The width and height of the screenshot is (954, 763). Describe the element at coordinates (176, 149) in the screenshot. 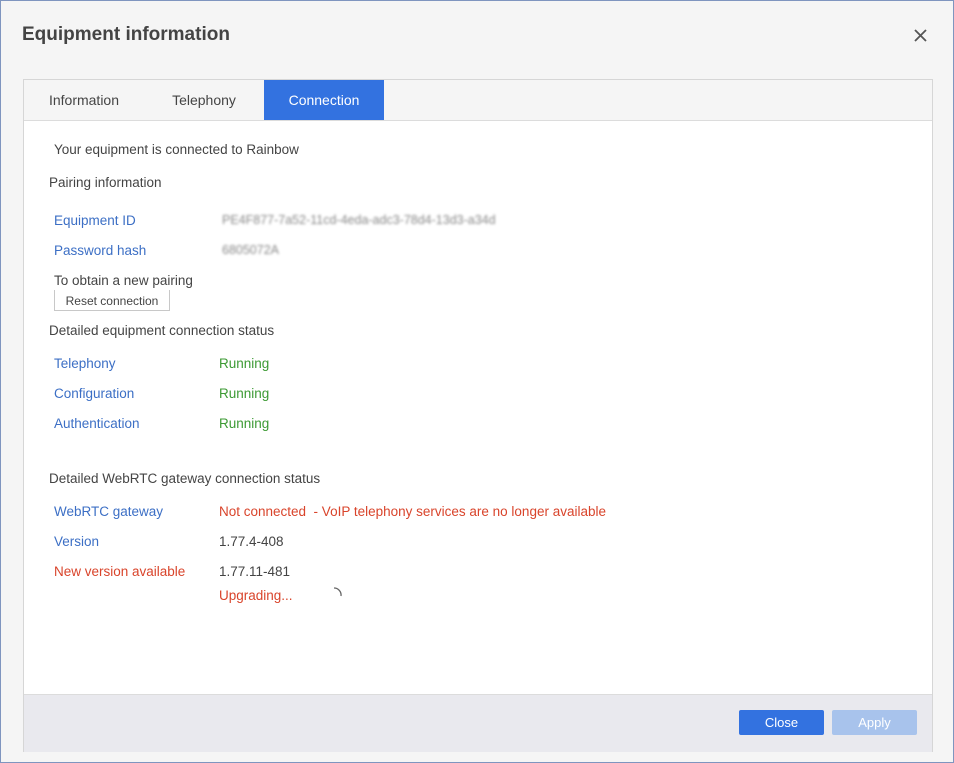

I see `connection-status-text: Your equipment is connected to Rainbow` at that location.